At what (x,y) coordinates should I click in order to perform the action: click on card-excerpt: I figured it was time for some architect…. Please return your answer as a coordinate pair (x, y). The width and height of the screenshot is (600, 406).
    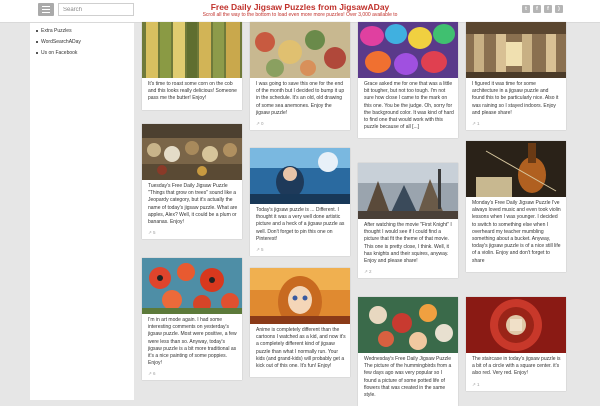
    Looking at the image, I should click on (515, 98).